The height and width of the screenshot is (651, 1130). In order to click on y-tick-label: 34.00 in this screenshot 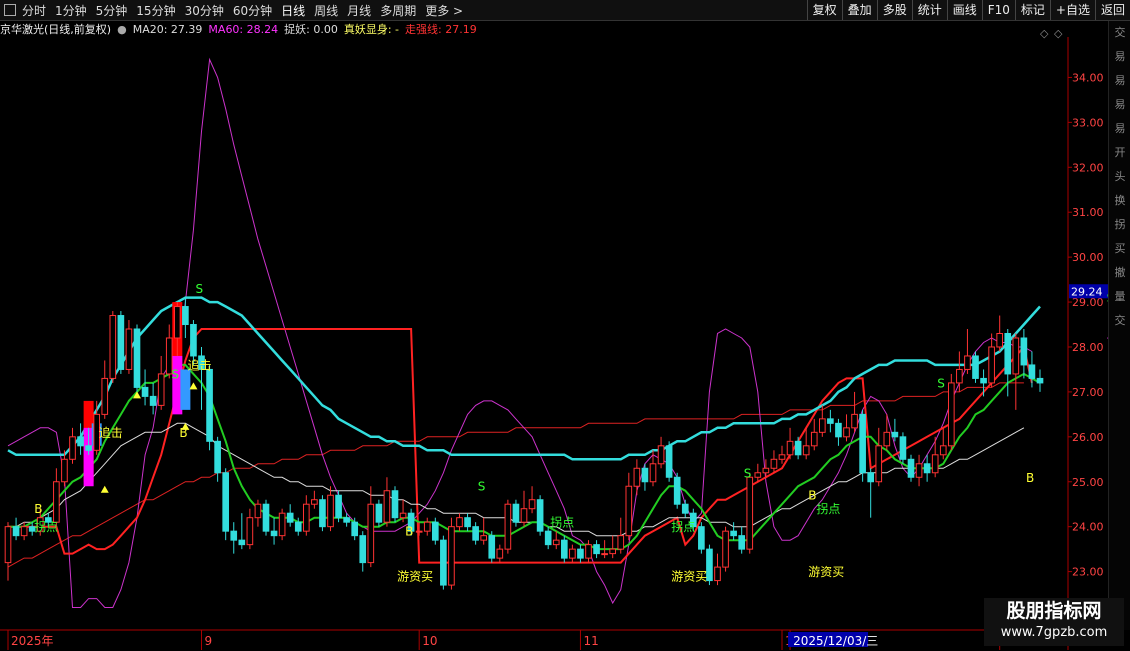, I will do `click(1088, 77)`.